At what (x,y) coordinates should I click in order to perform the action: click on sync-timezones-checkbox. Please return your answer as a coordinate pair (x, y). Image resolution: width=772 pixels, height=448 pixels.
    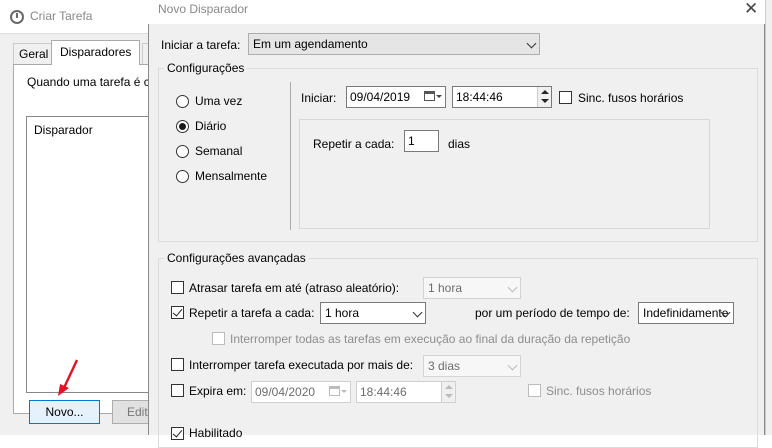
    Looking at the image, I should click on (565, 97).